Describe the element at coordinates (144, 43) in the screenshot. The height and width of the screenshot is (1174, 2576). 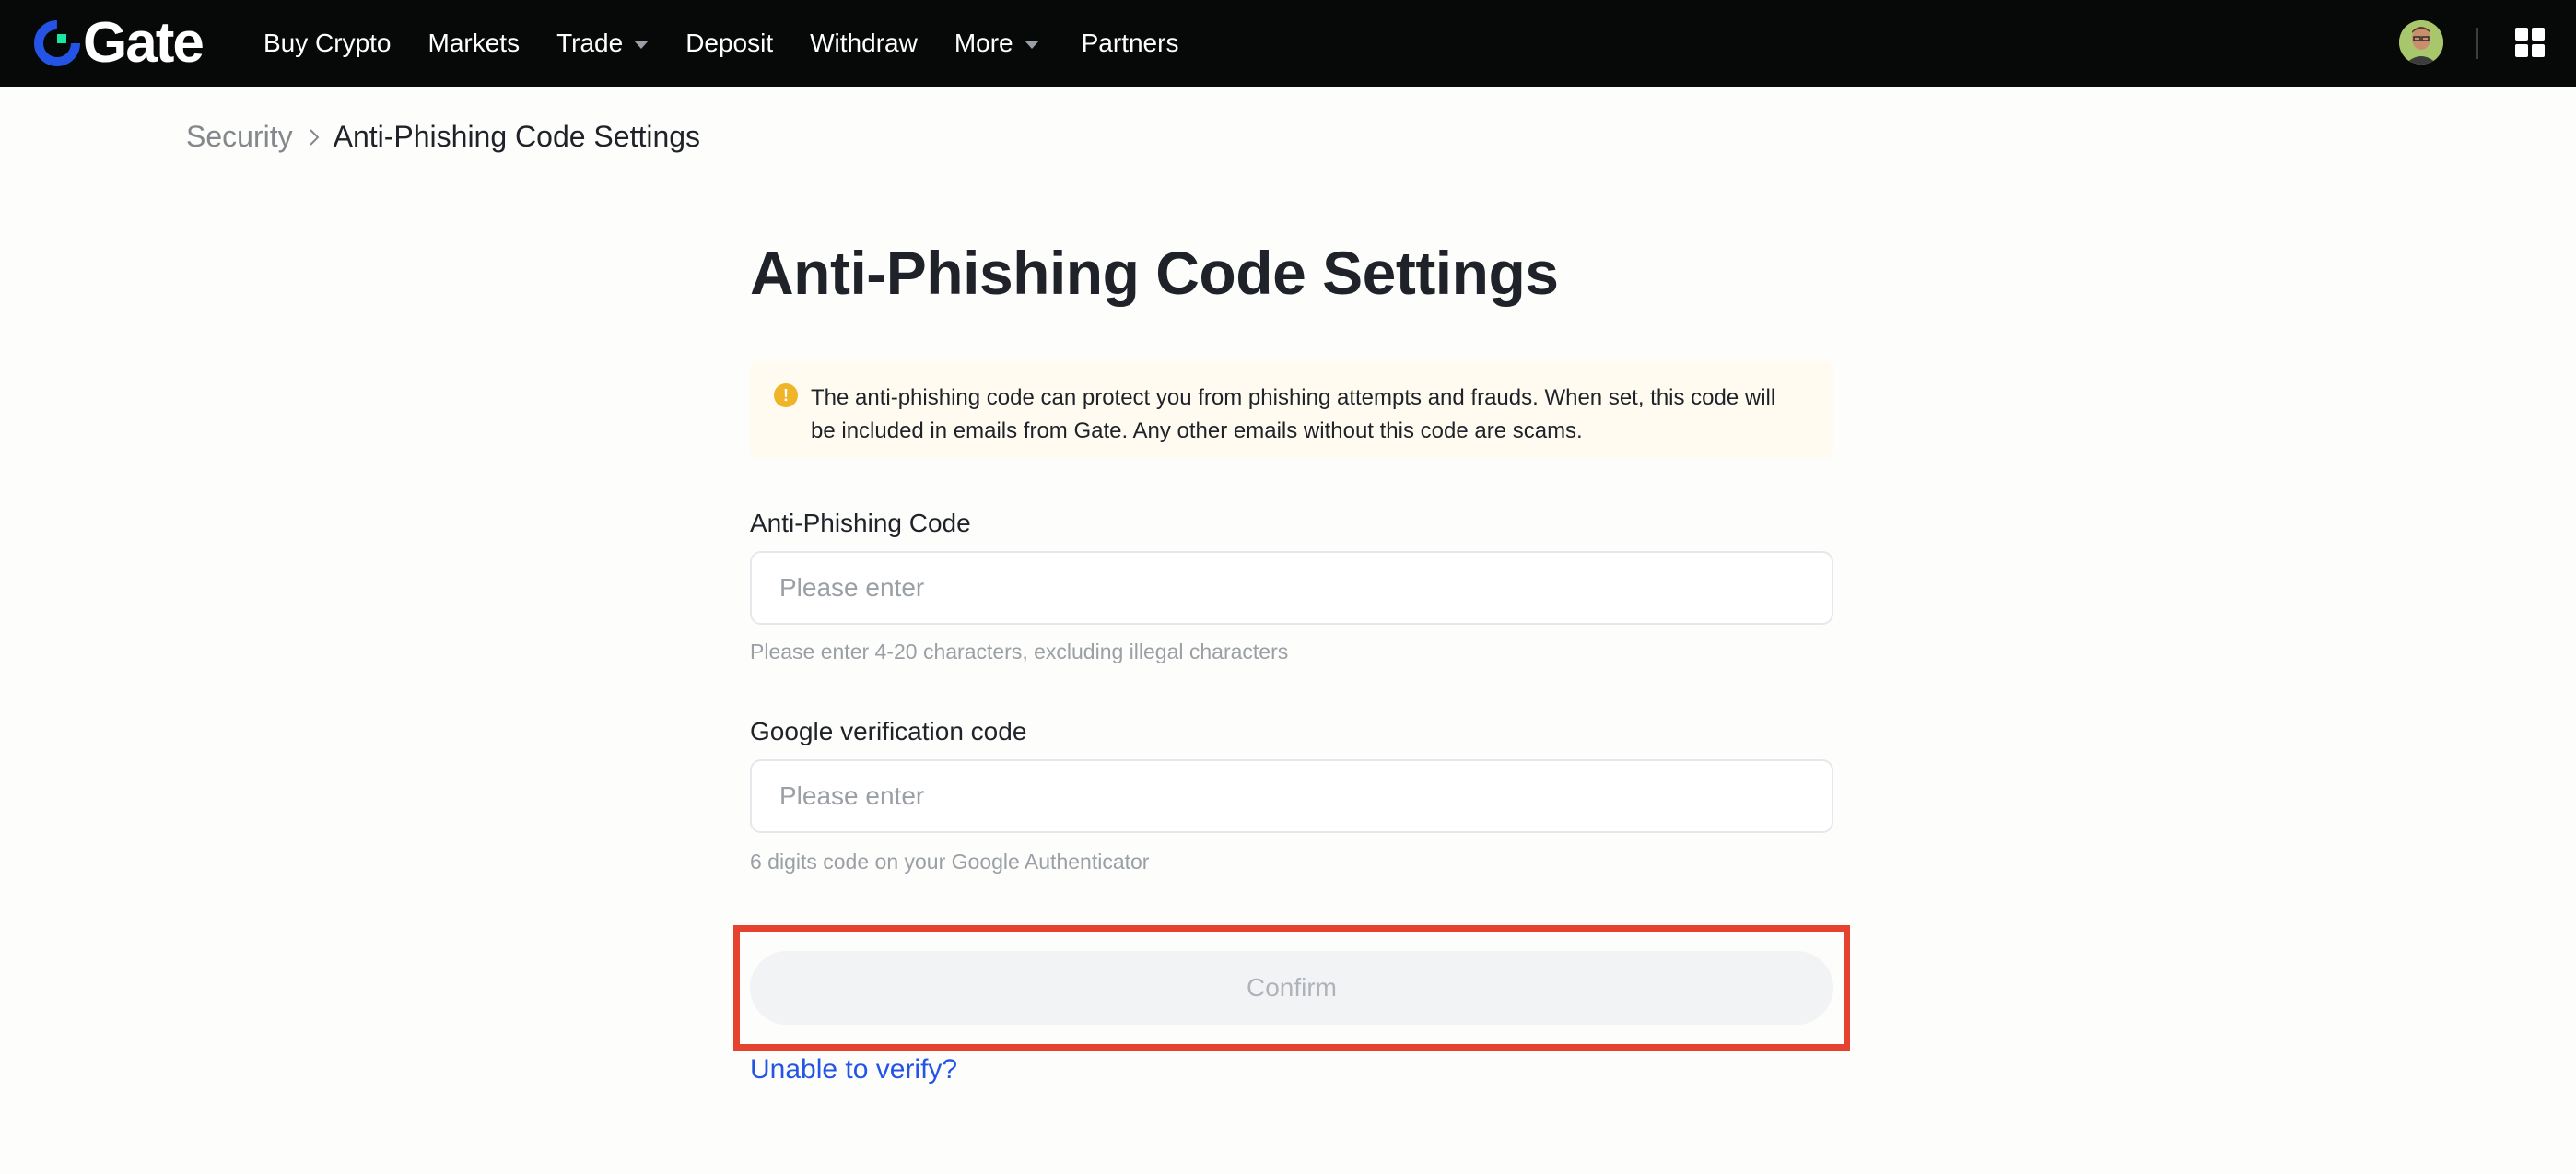
I see `logo-text: Gate` at that location.